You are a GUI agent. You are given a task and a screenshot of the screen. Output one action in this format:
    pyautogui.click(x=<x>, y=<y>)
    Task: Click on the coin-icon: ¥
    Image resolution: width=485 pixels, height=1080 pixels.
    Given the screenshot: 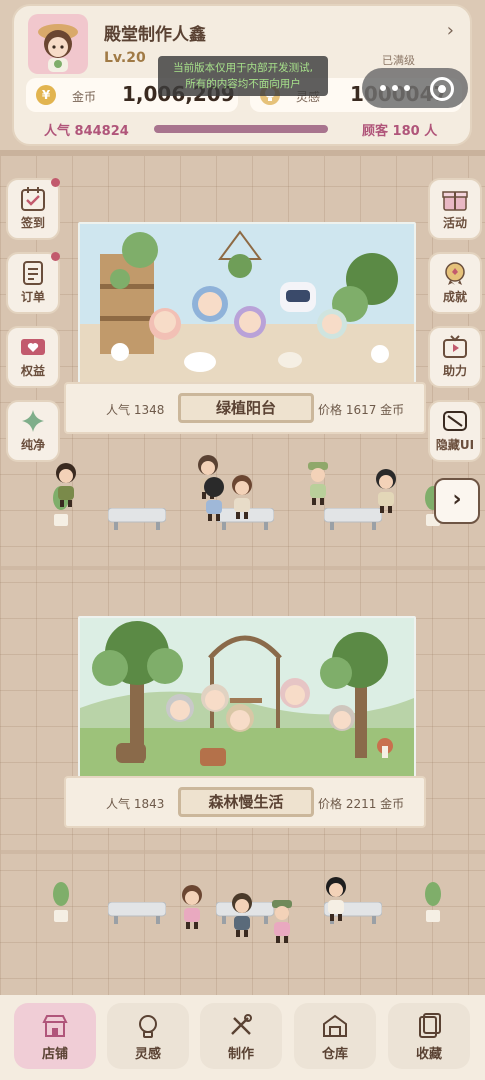 What is the action you would take?
    pyautogui.click(x=46, y=95)
    